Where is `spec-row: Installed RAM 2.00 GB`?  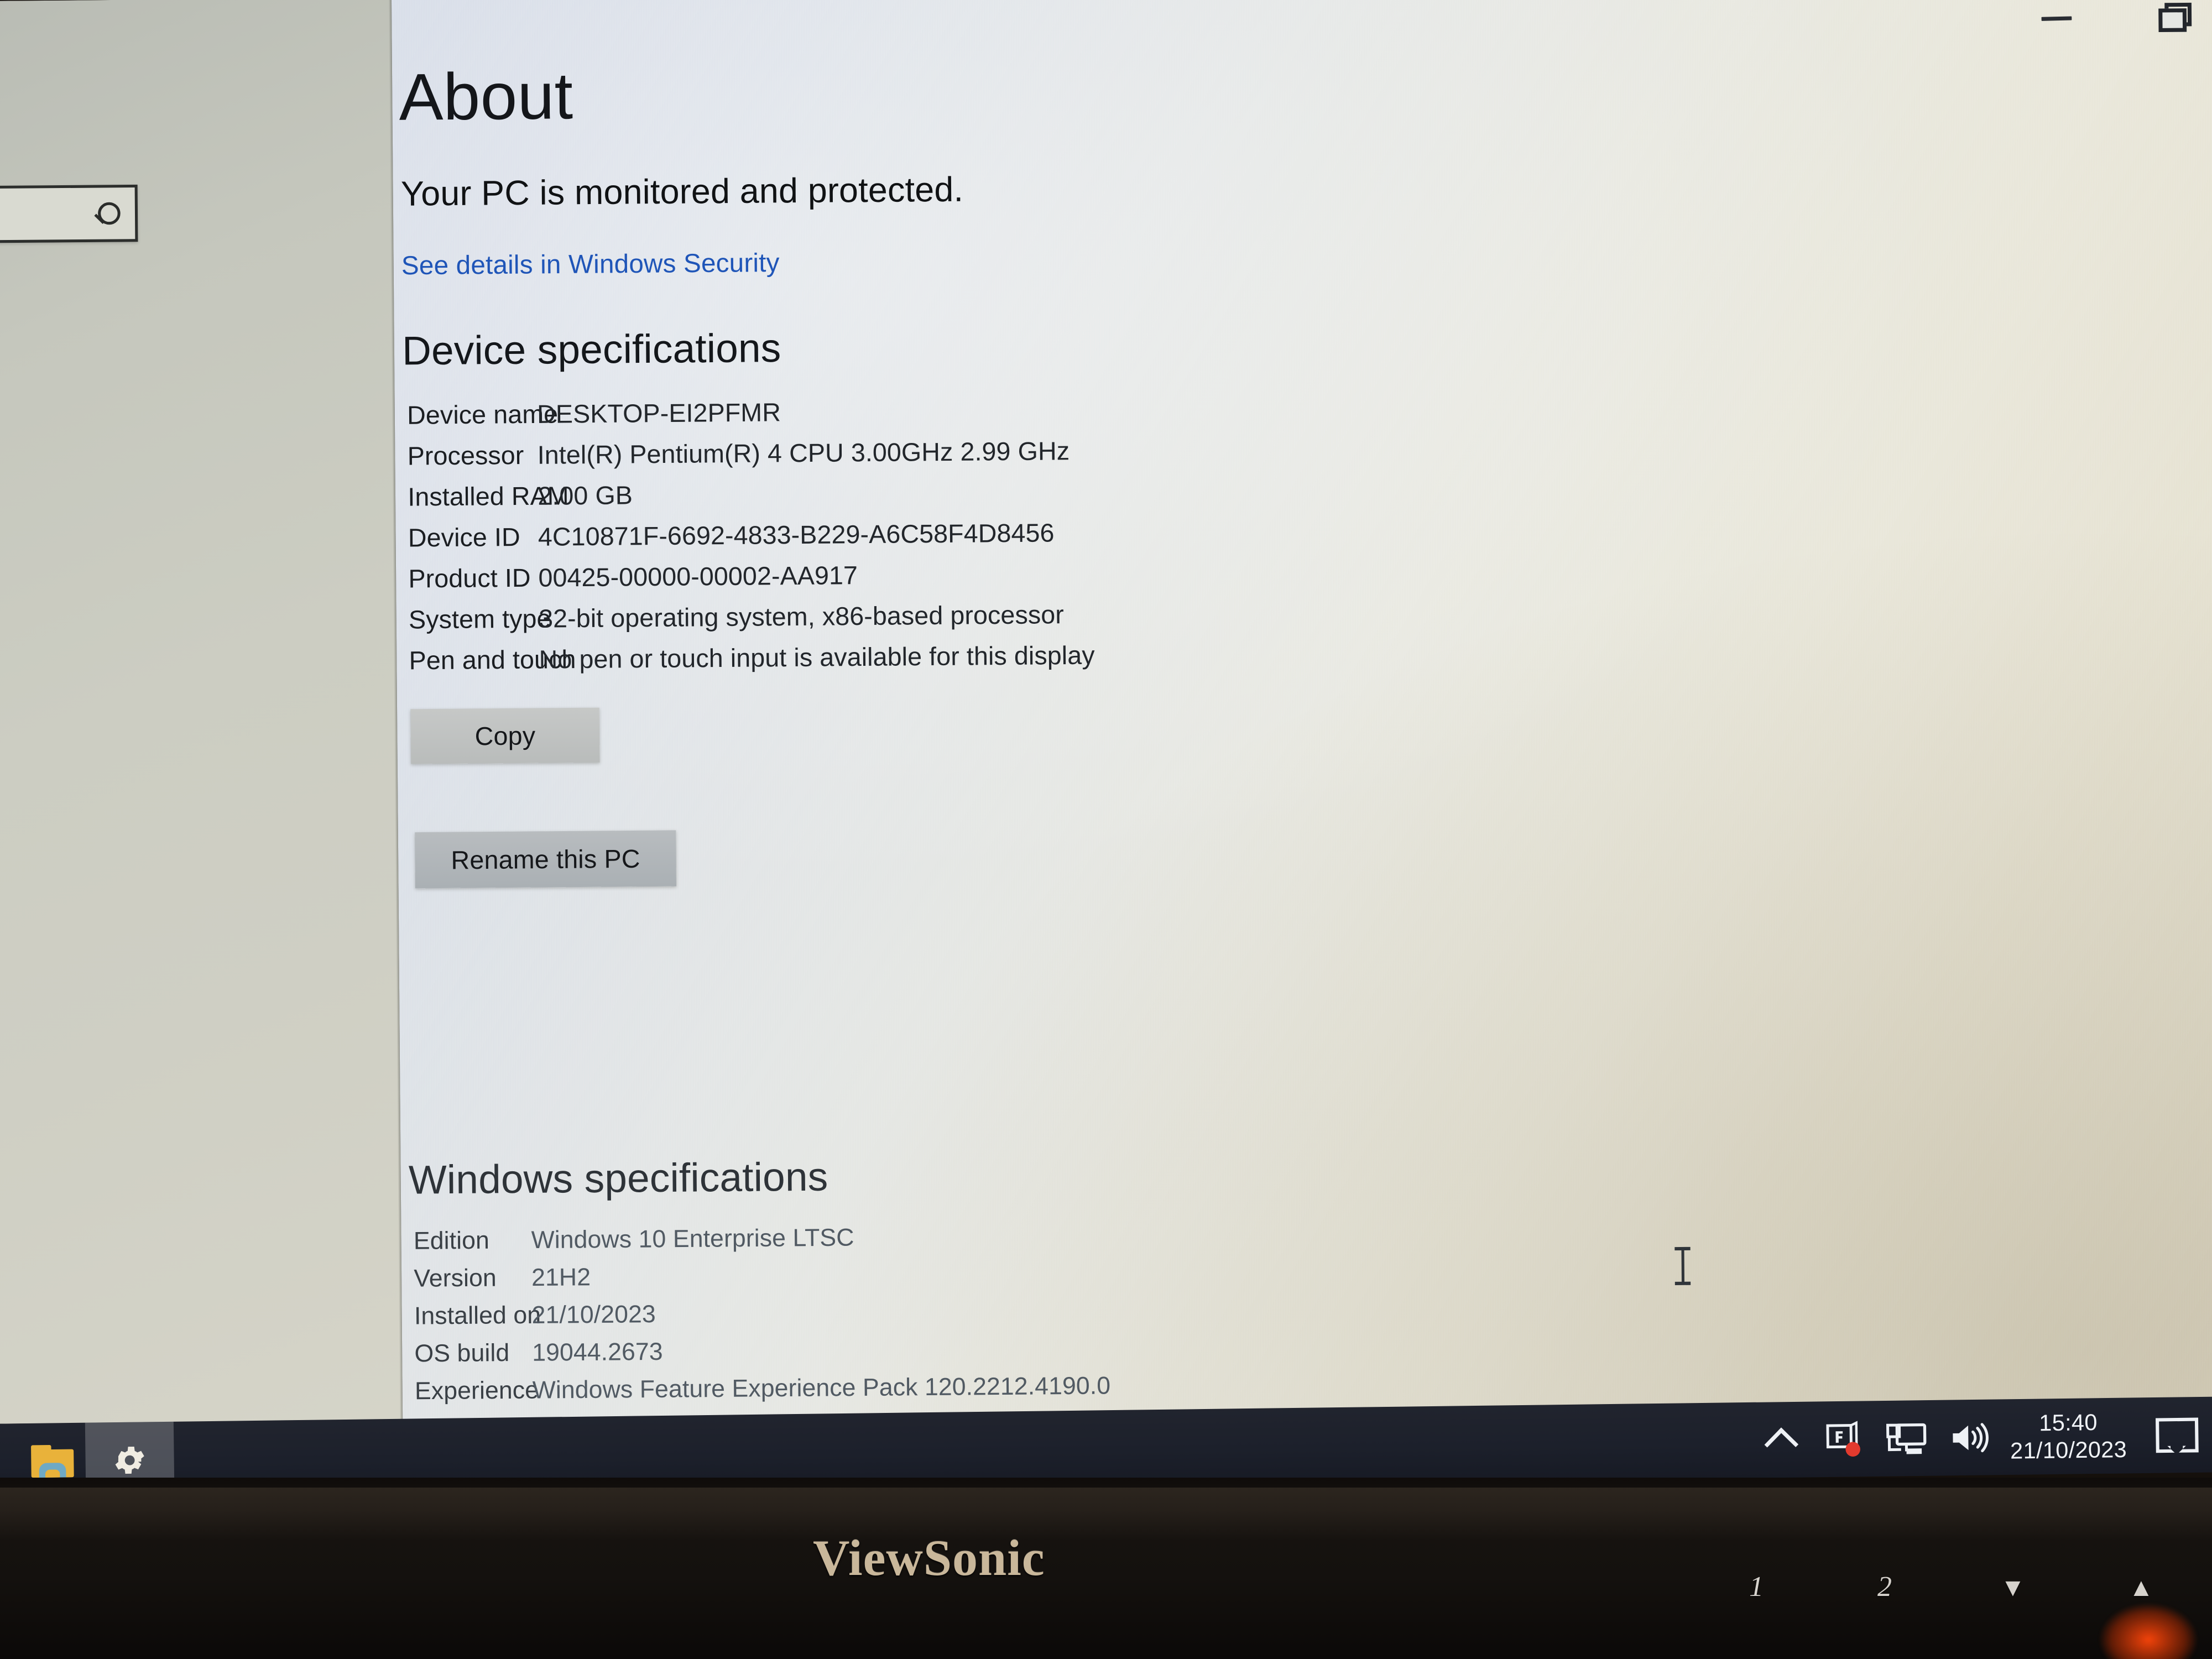
spec-row: Installed RAM 2.00 GB is located at coordinates (751, 500).